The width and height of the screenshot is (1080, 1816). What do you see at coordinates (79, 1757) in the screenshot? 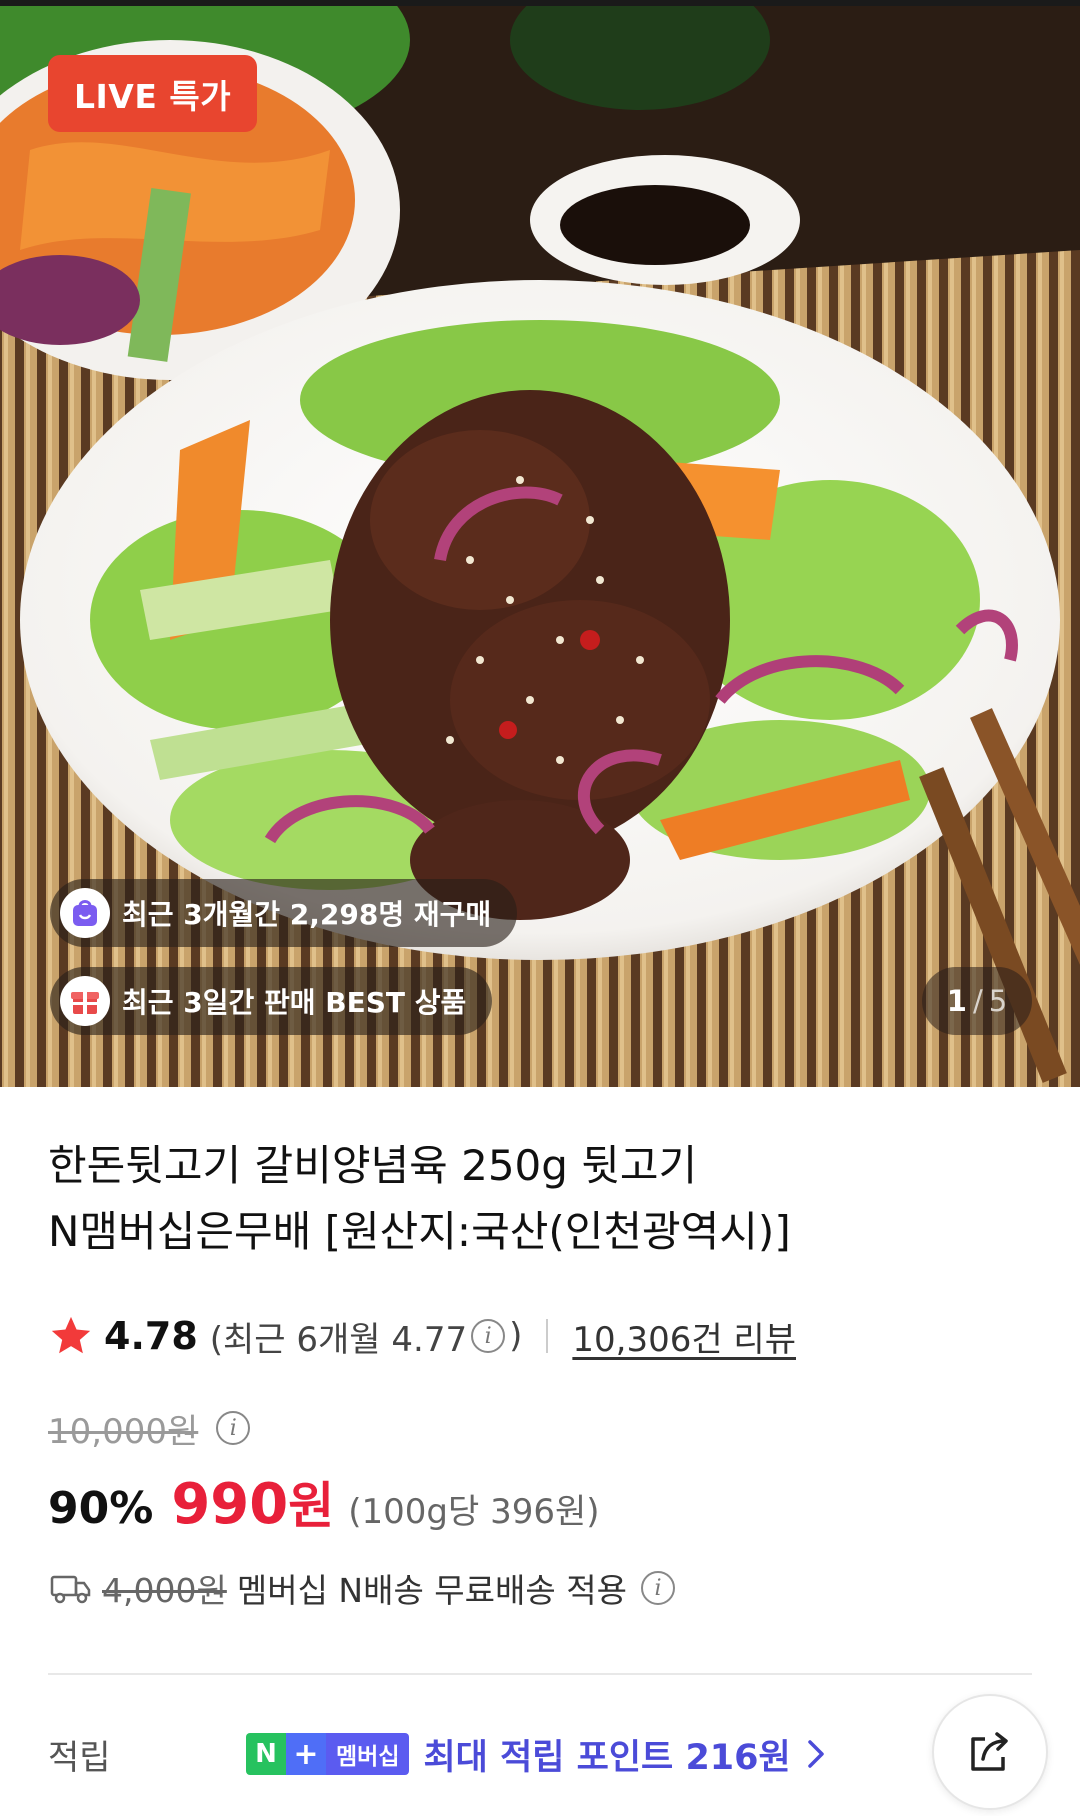
I see `points-label: 적립` at bounding box center [79, 1757].